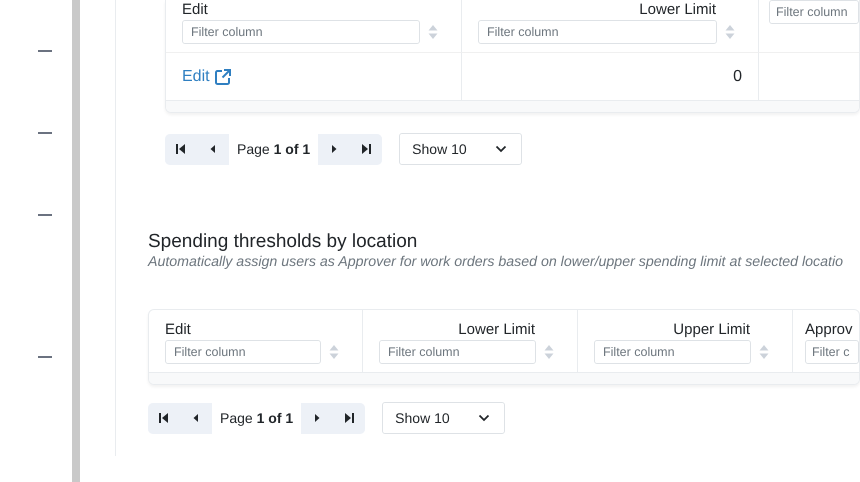 Image resolution: width=860 pixels, height=482 pixels. Describe the element at coordinates (496, 262) in the screenshot. I see `section-description: Automatically assign users as Approver for work orders based on lower/upper spending limit at selected locatio` at that location.